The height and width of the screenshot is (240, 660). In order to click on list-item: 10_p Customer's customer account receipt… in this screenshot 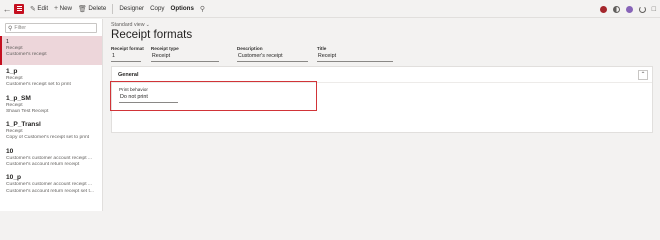, I will do `click(51, 184)`.